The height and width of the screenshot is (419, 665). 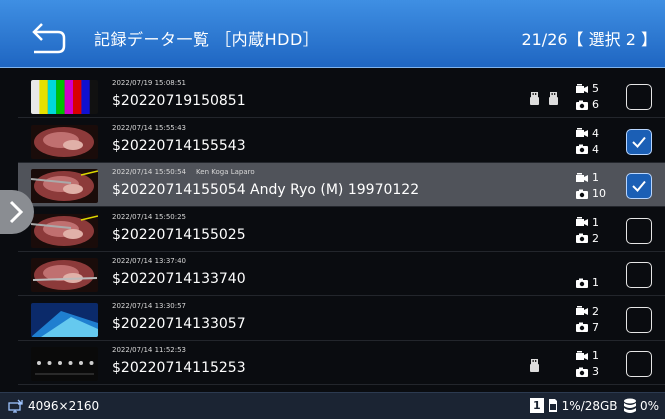 What do you see at coordinates (179, 279) in the screenshot?
I see `record-id: $20220714133740` at bounding box center [179, 279].